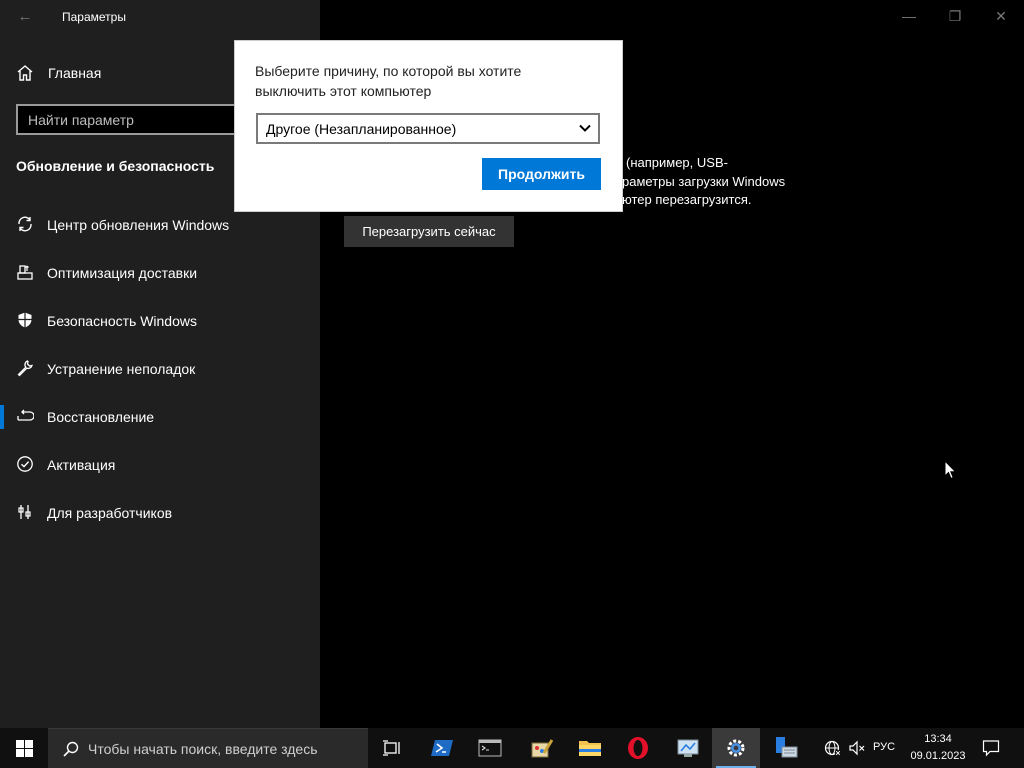 The height and width of the screenshot is (768, 1024). I want to click on continue-button: Продолжить, so click(541, 174).